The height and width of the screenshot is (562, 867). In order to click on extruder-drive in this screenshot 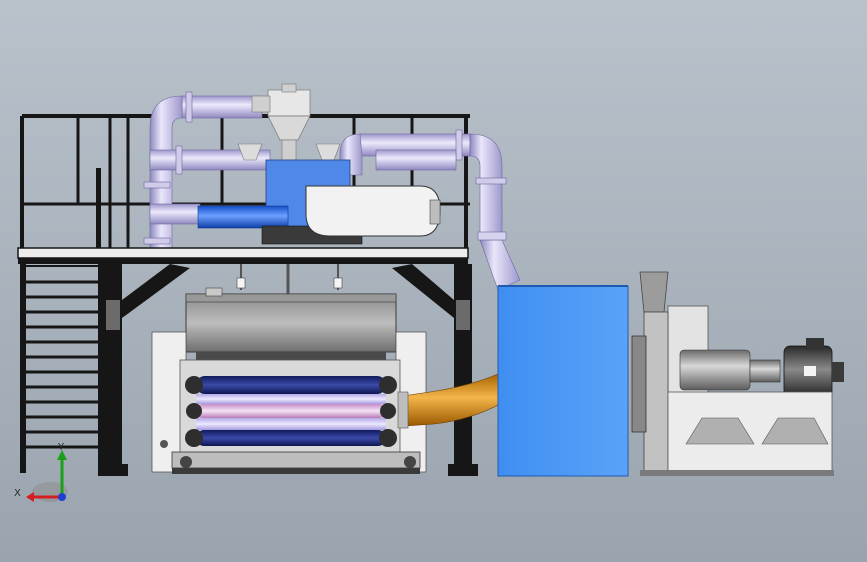, I will do `click(319, 202)`.